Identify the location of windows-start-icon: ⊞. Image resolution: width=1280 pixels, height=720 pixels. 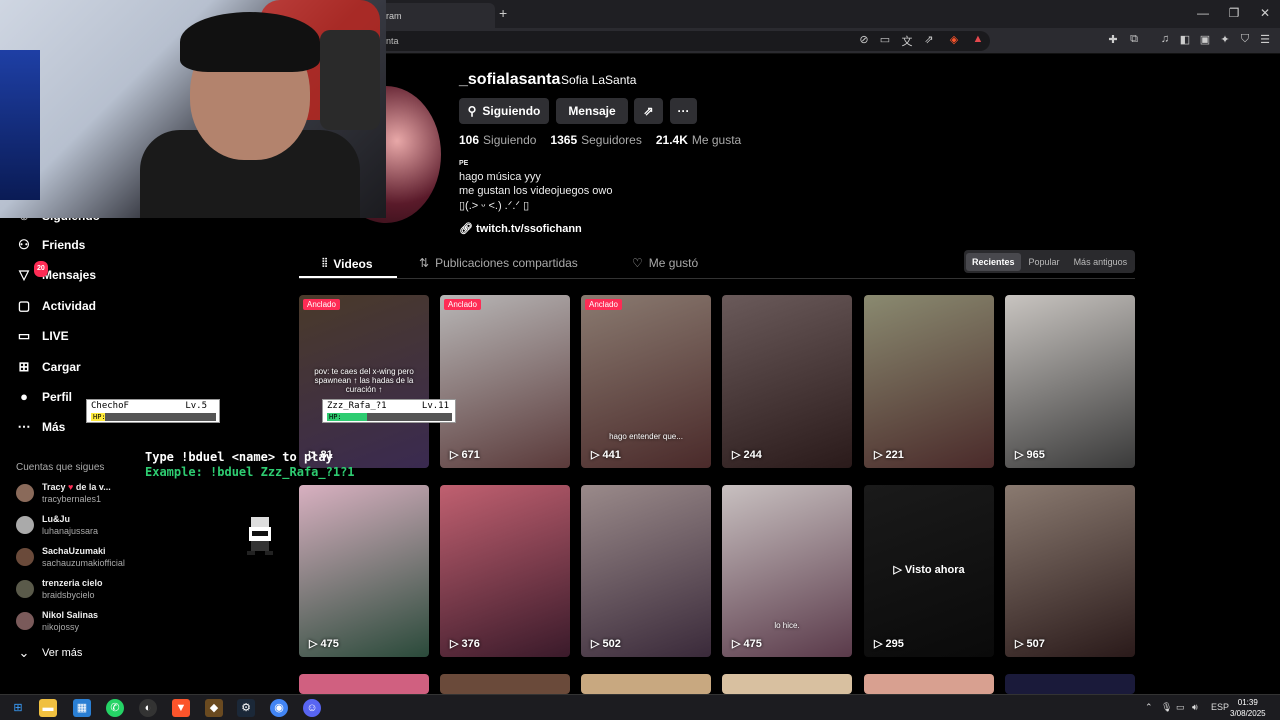
(18, 708).